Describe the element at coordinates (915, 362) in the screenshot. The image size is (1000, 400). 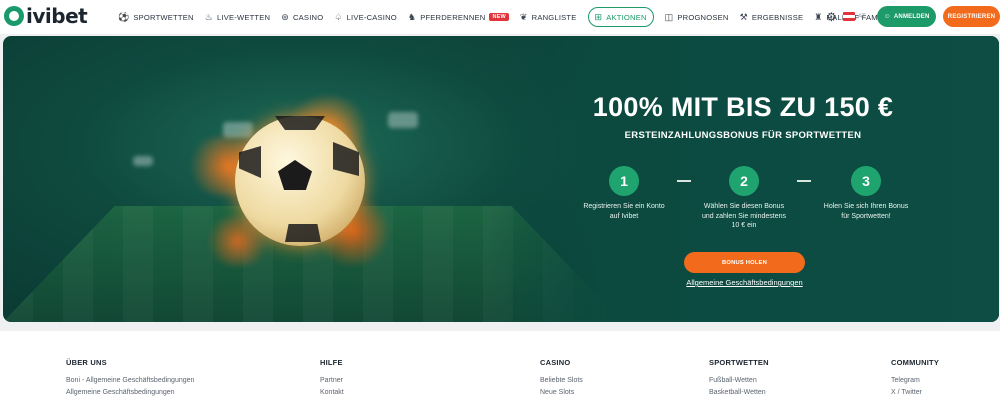
I see `footer-heading: COMMUNITY` at that location.